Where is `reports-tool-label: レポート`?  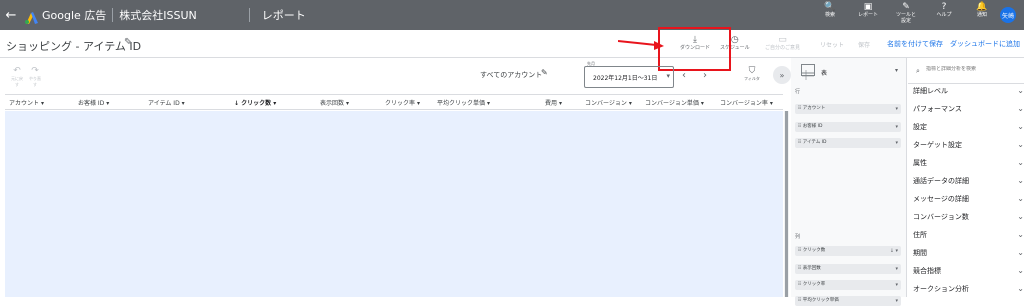
reports-tool-label: レポート is located at coordinates (867, 15).